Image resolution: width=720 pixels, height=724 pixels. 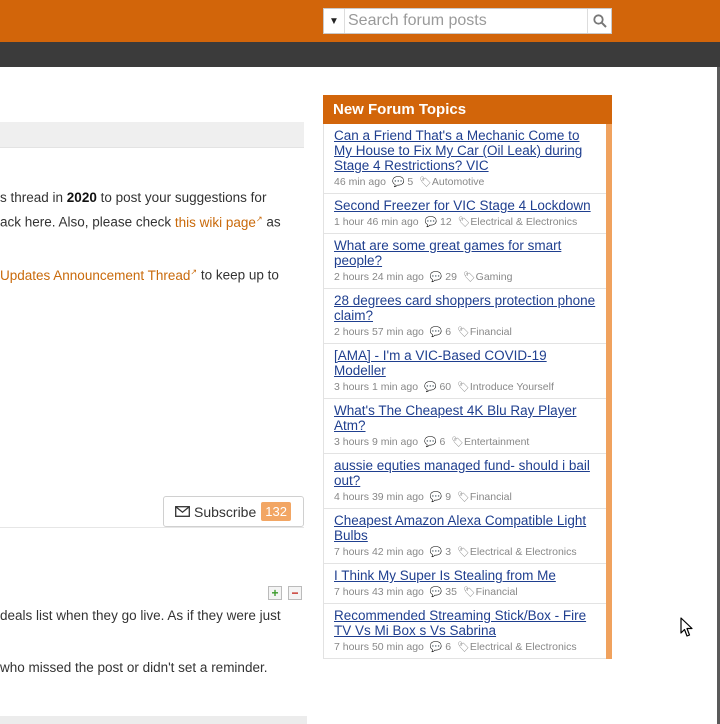 What do you see at coordinates (295, 593) in the screenshot?
I see `vote-down-button: −` at bounding box center [295, 593].